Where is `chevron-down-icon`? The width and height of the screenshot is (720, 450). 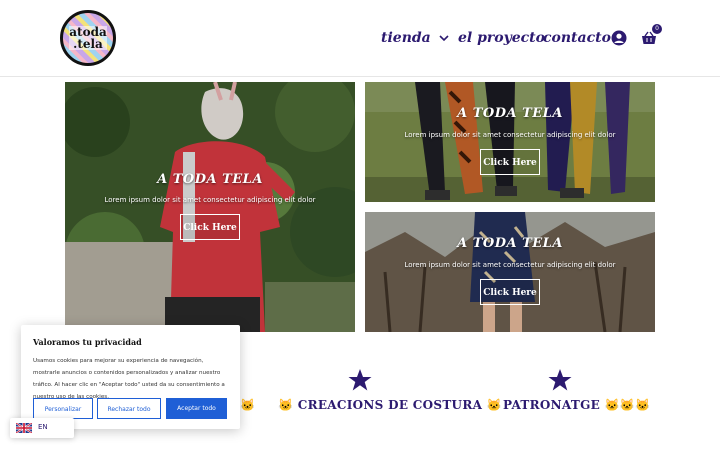 chevron-down-icon is located at coordinates (444, 38).